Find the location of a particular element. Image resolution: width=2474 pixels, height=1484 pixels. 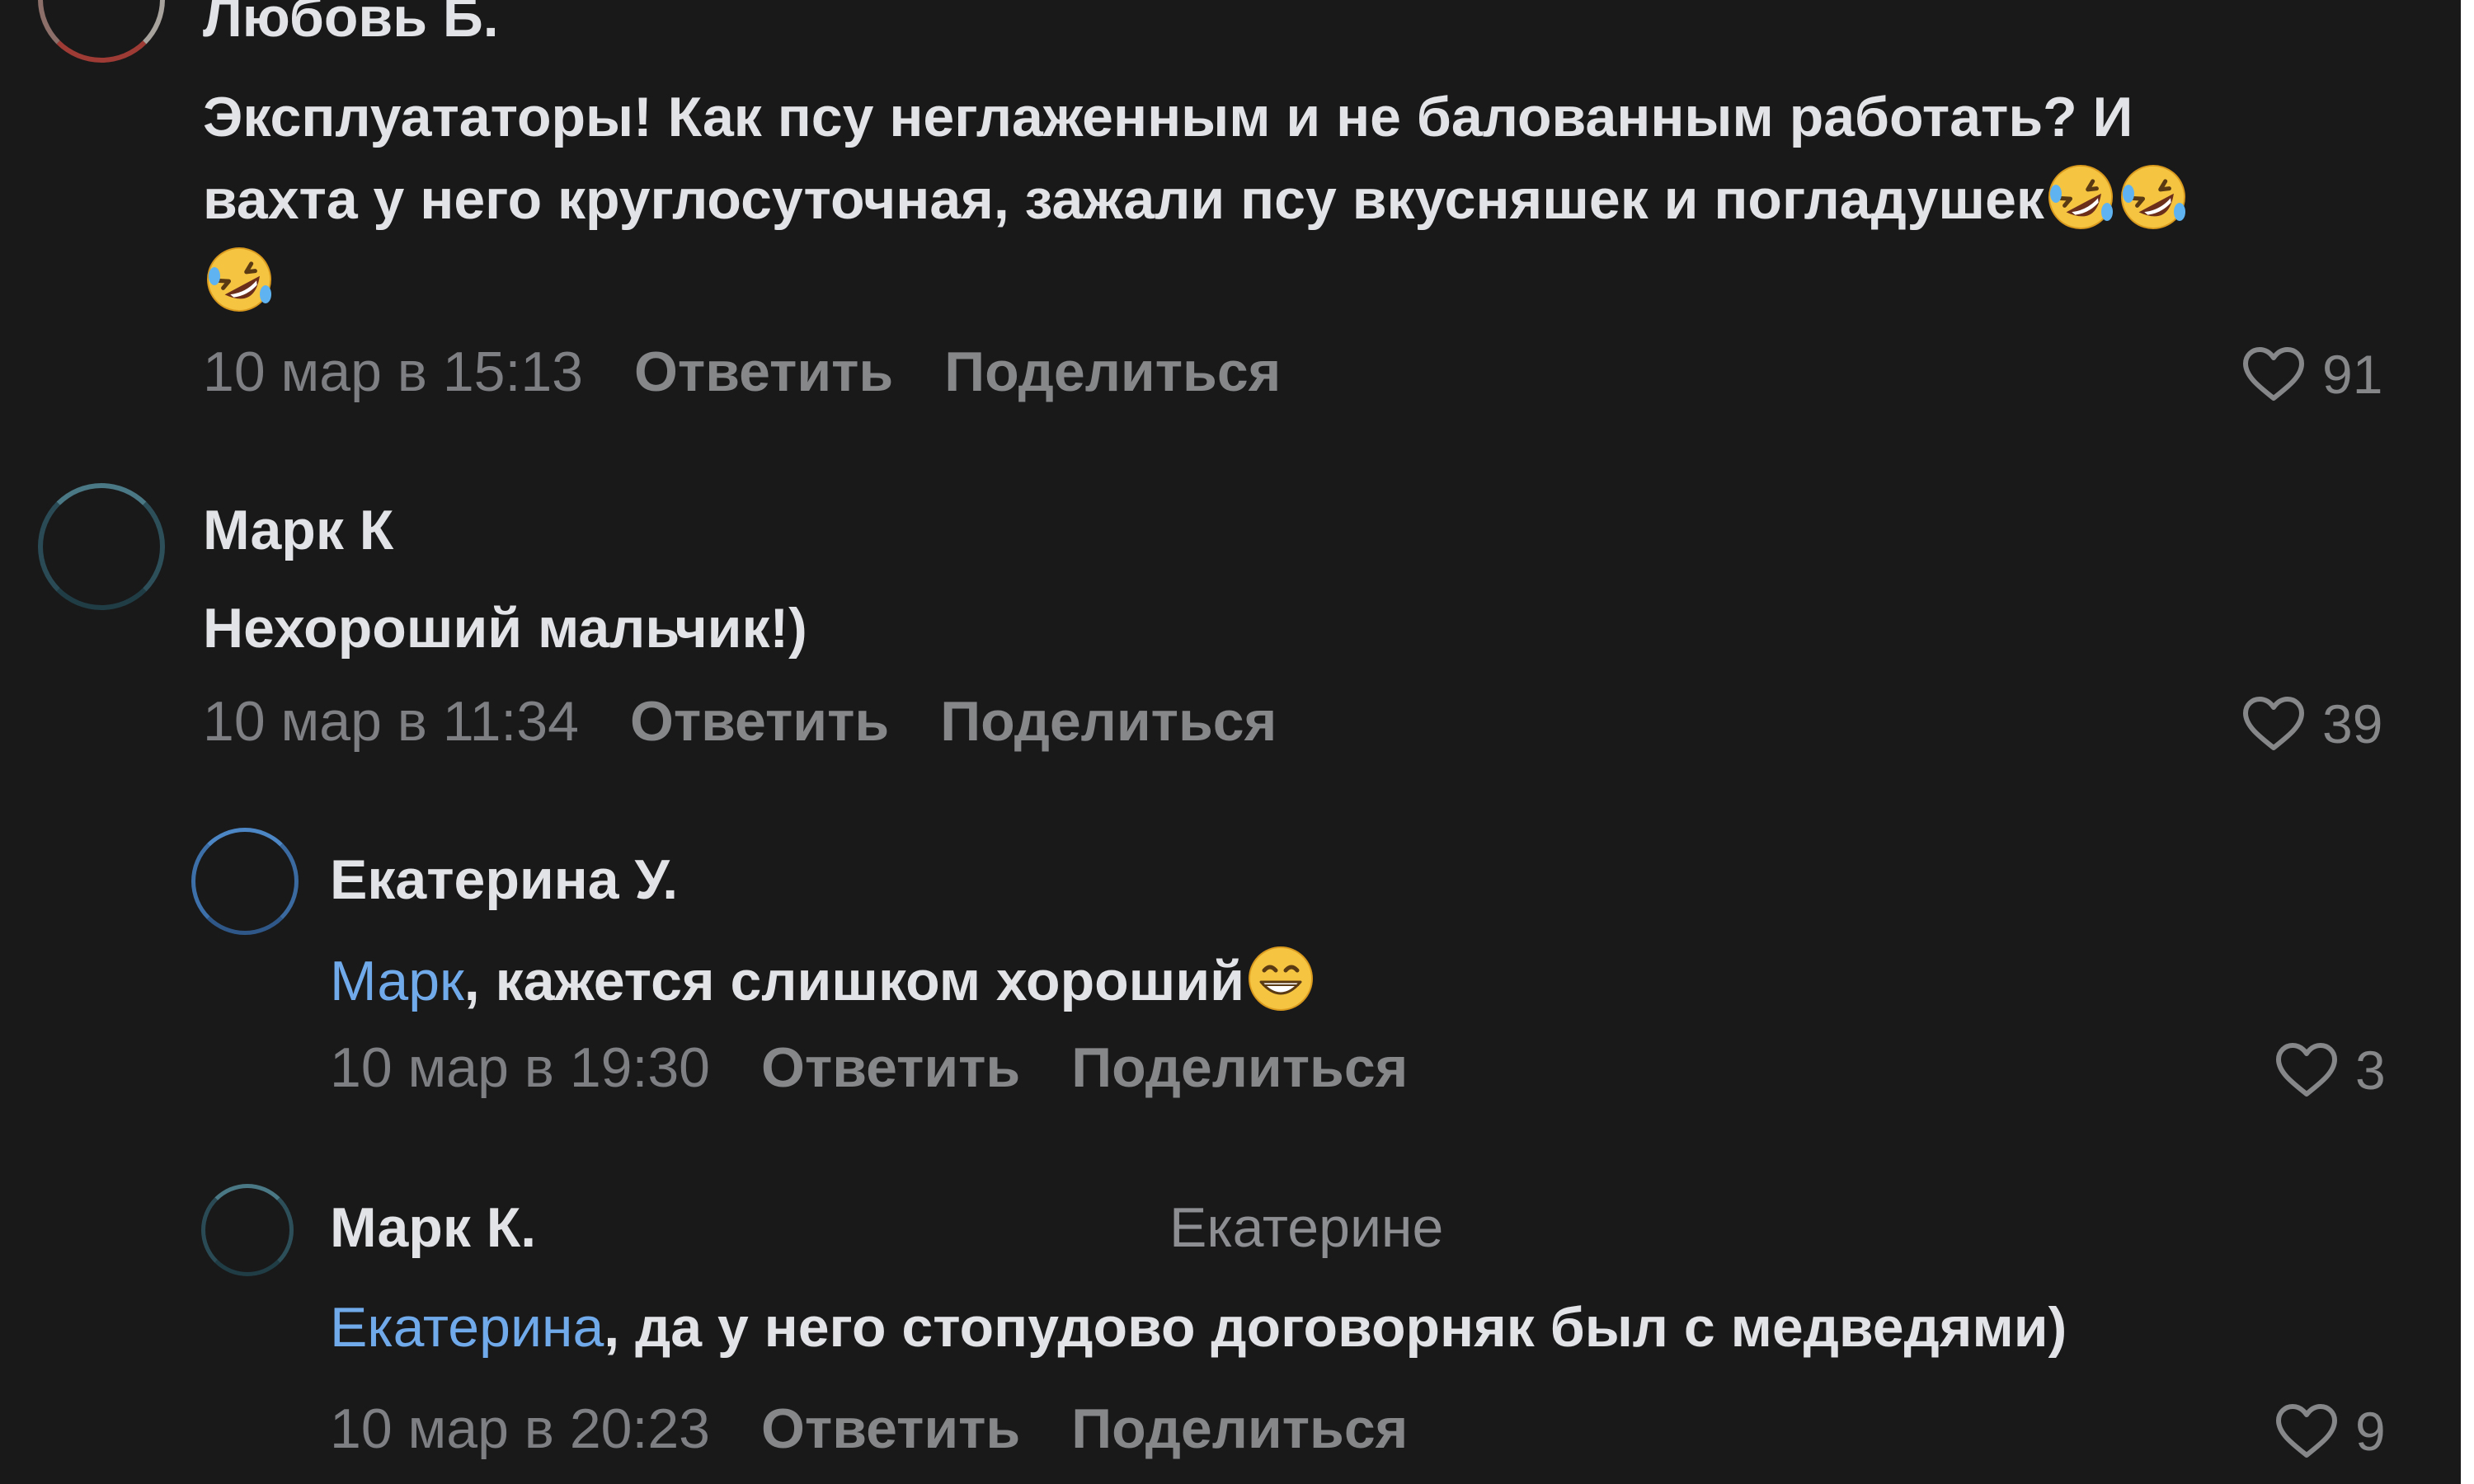

comment-meta: 10 мар в 19:30 Ответить Поделиться is located at coordinates (869, 1068).